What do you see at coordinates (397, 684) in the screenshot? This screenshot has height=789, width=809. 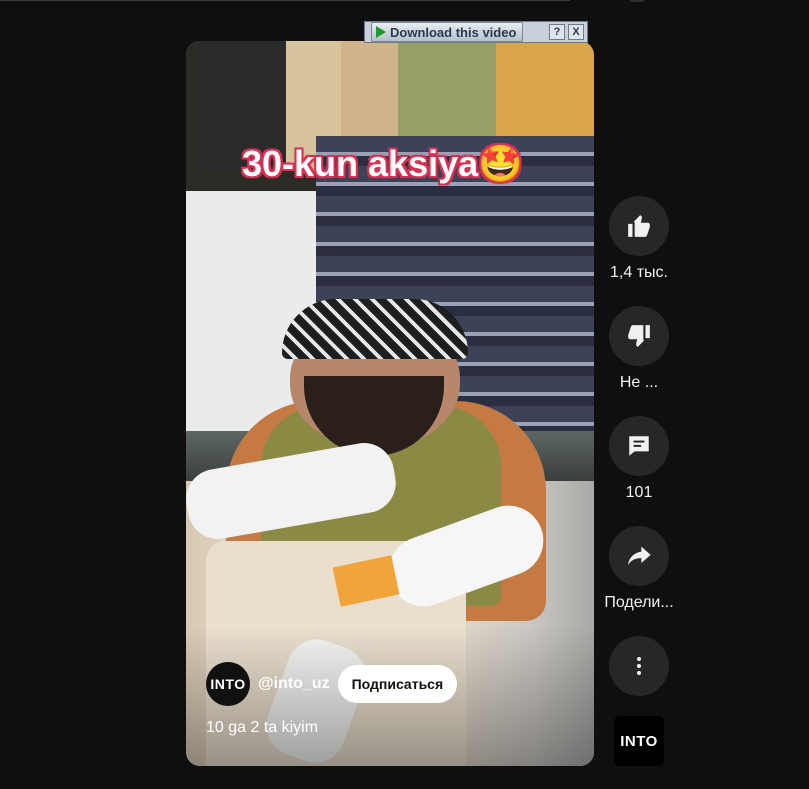 I see `subscribe-button: Подписаться` at bounding box center [397, 684].